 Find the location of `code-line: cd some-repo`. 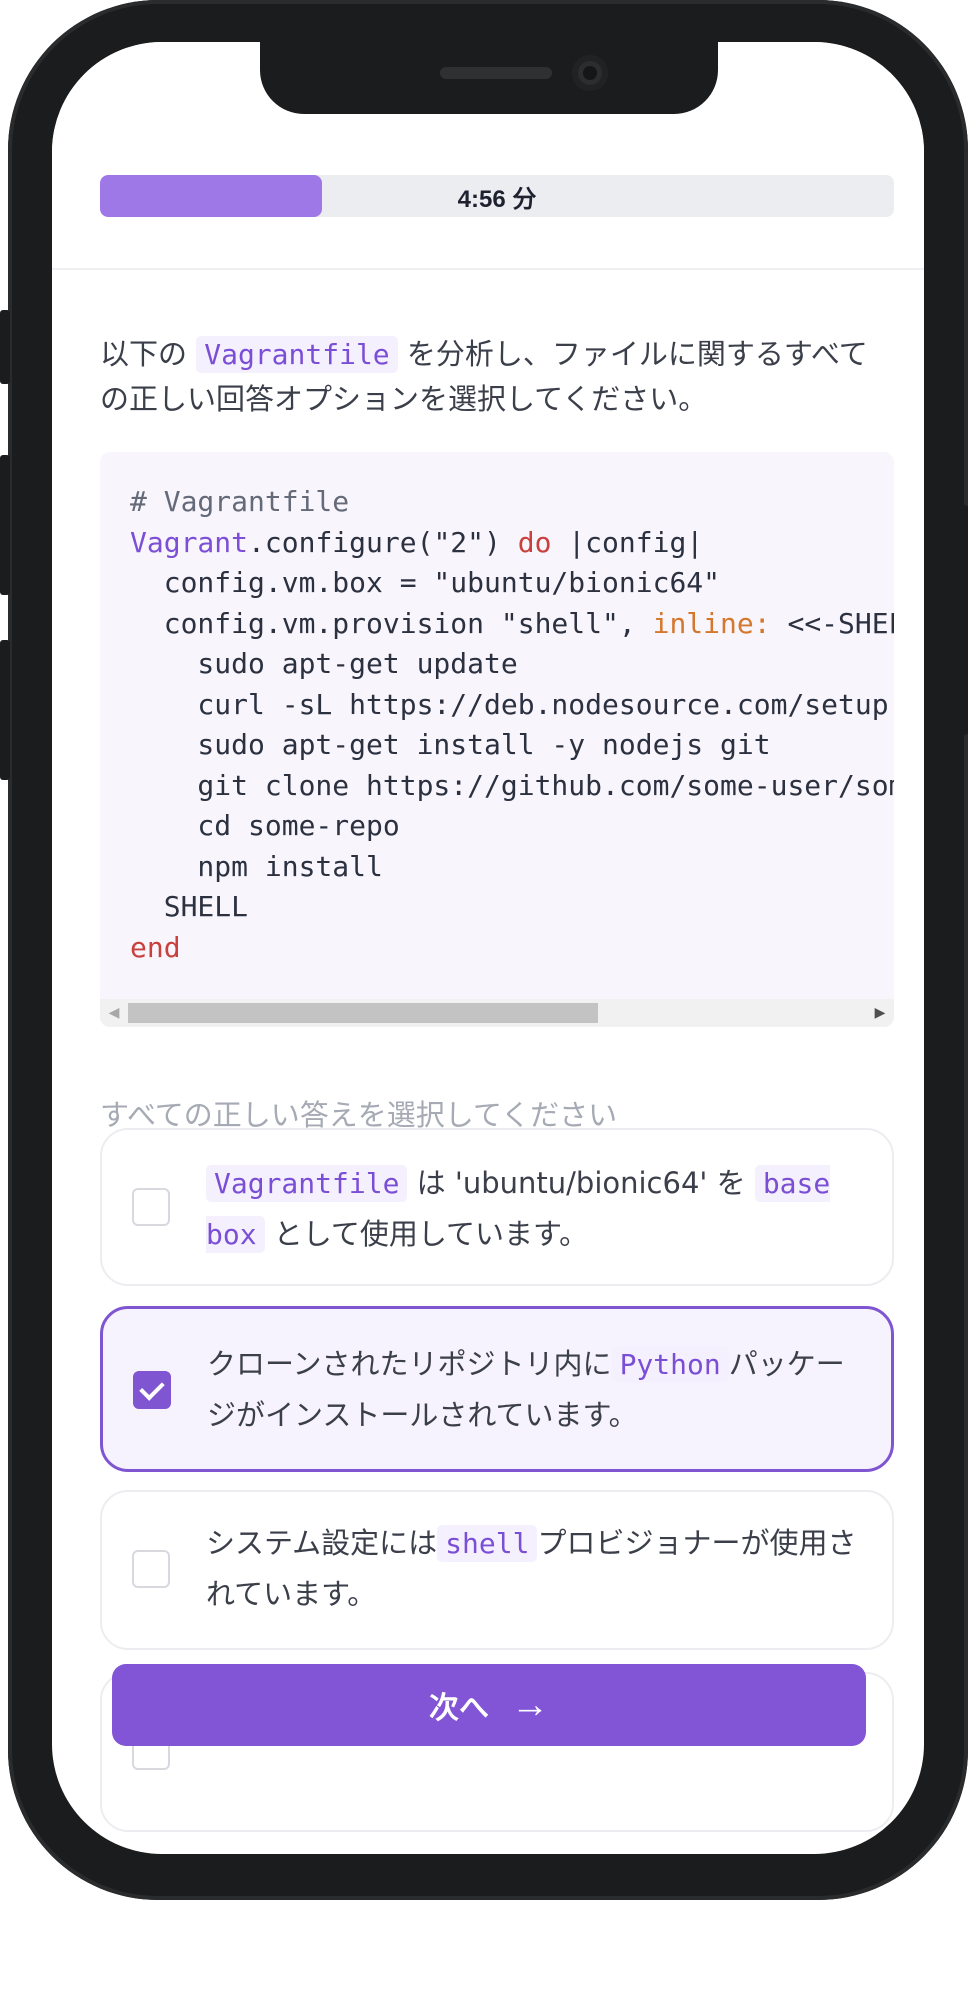

code-line: cd some-repo is located at coordinates (512, 826).